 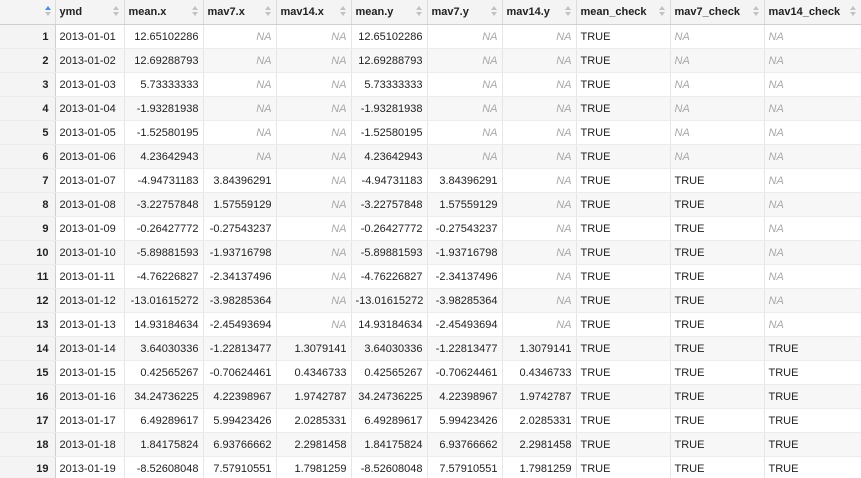 I want to click on table-cell: 3.84396291, so click(x=240, y=180).